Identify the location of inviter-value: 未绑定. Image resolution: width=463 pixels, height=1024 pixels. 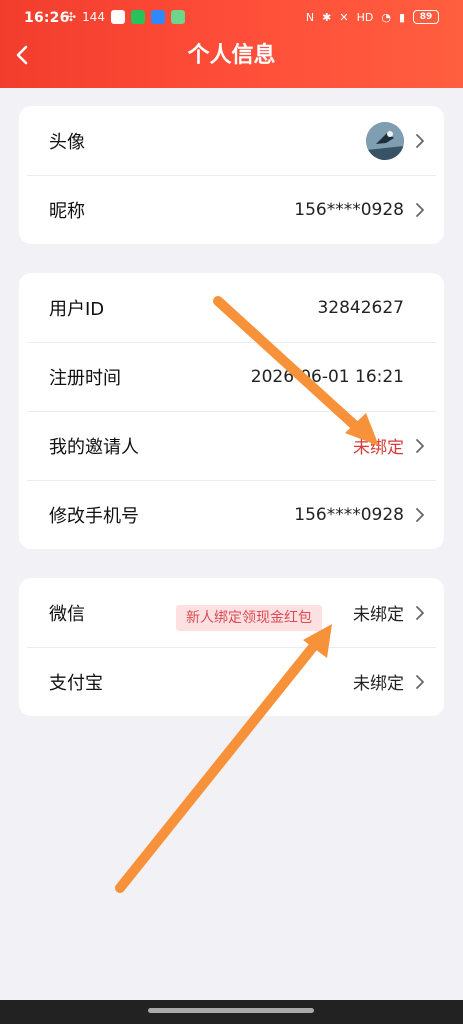
(378, 448).